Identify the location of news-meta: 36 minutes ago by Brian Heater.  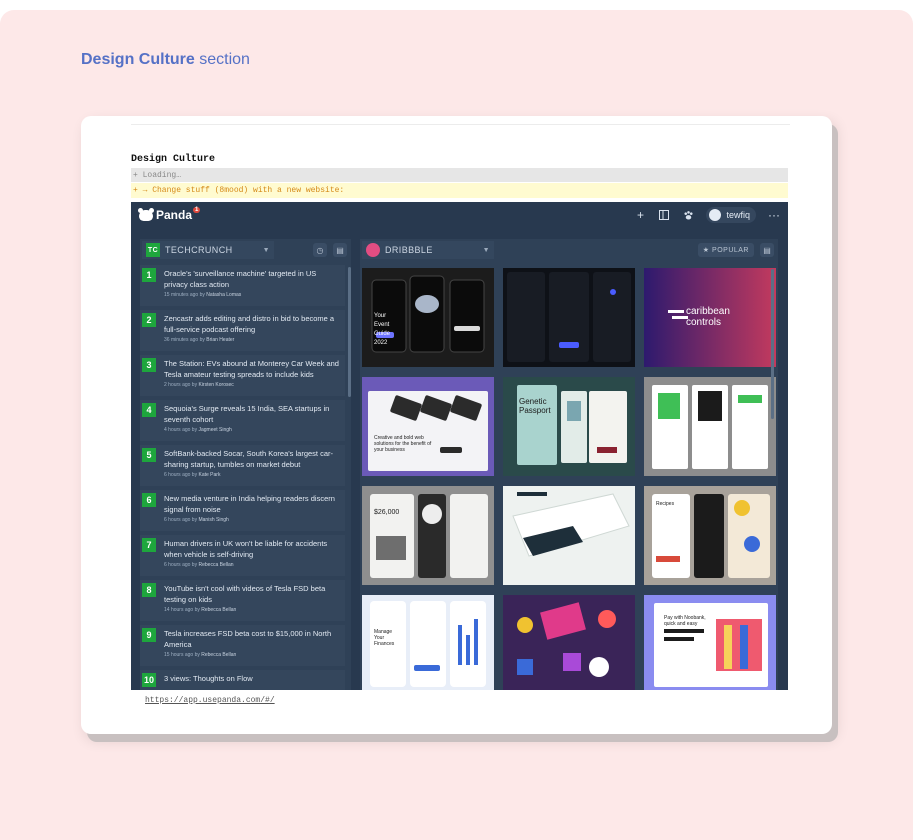
(252, 340).